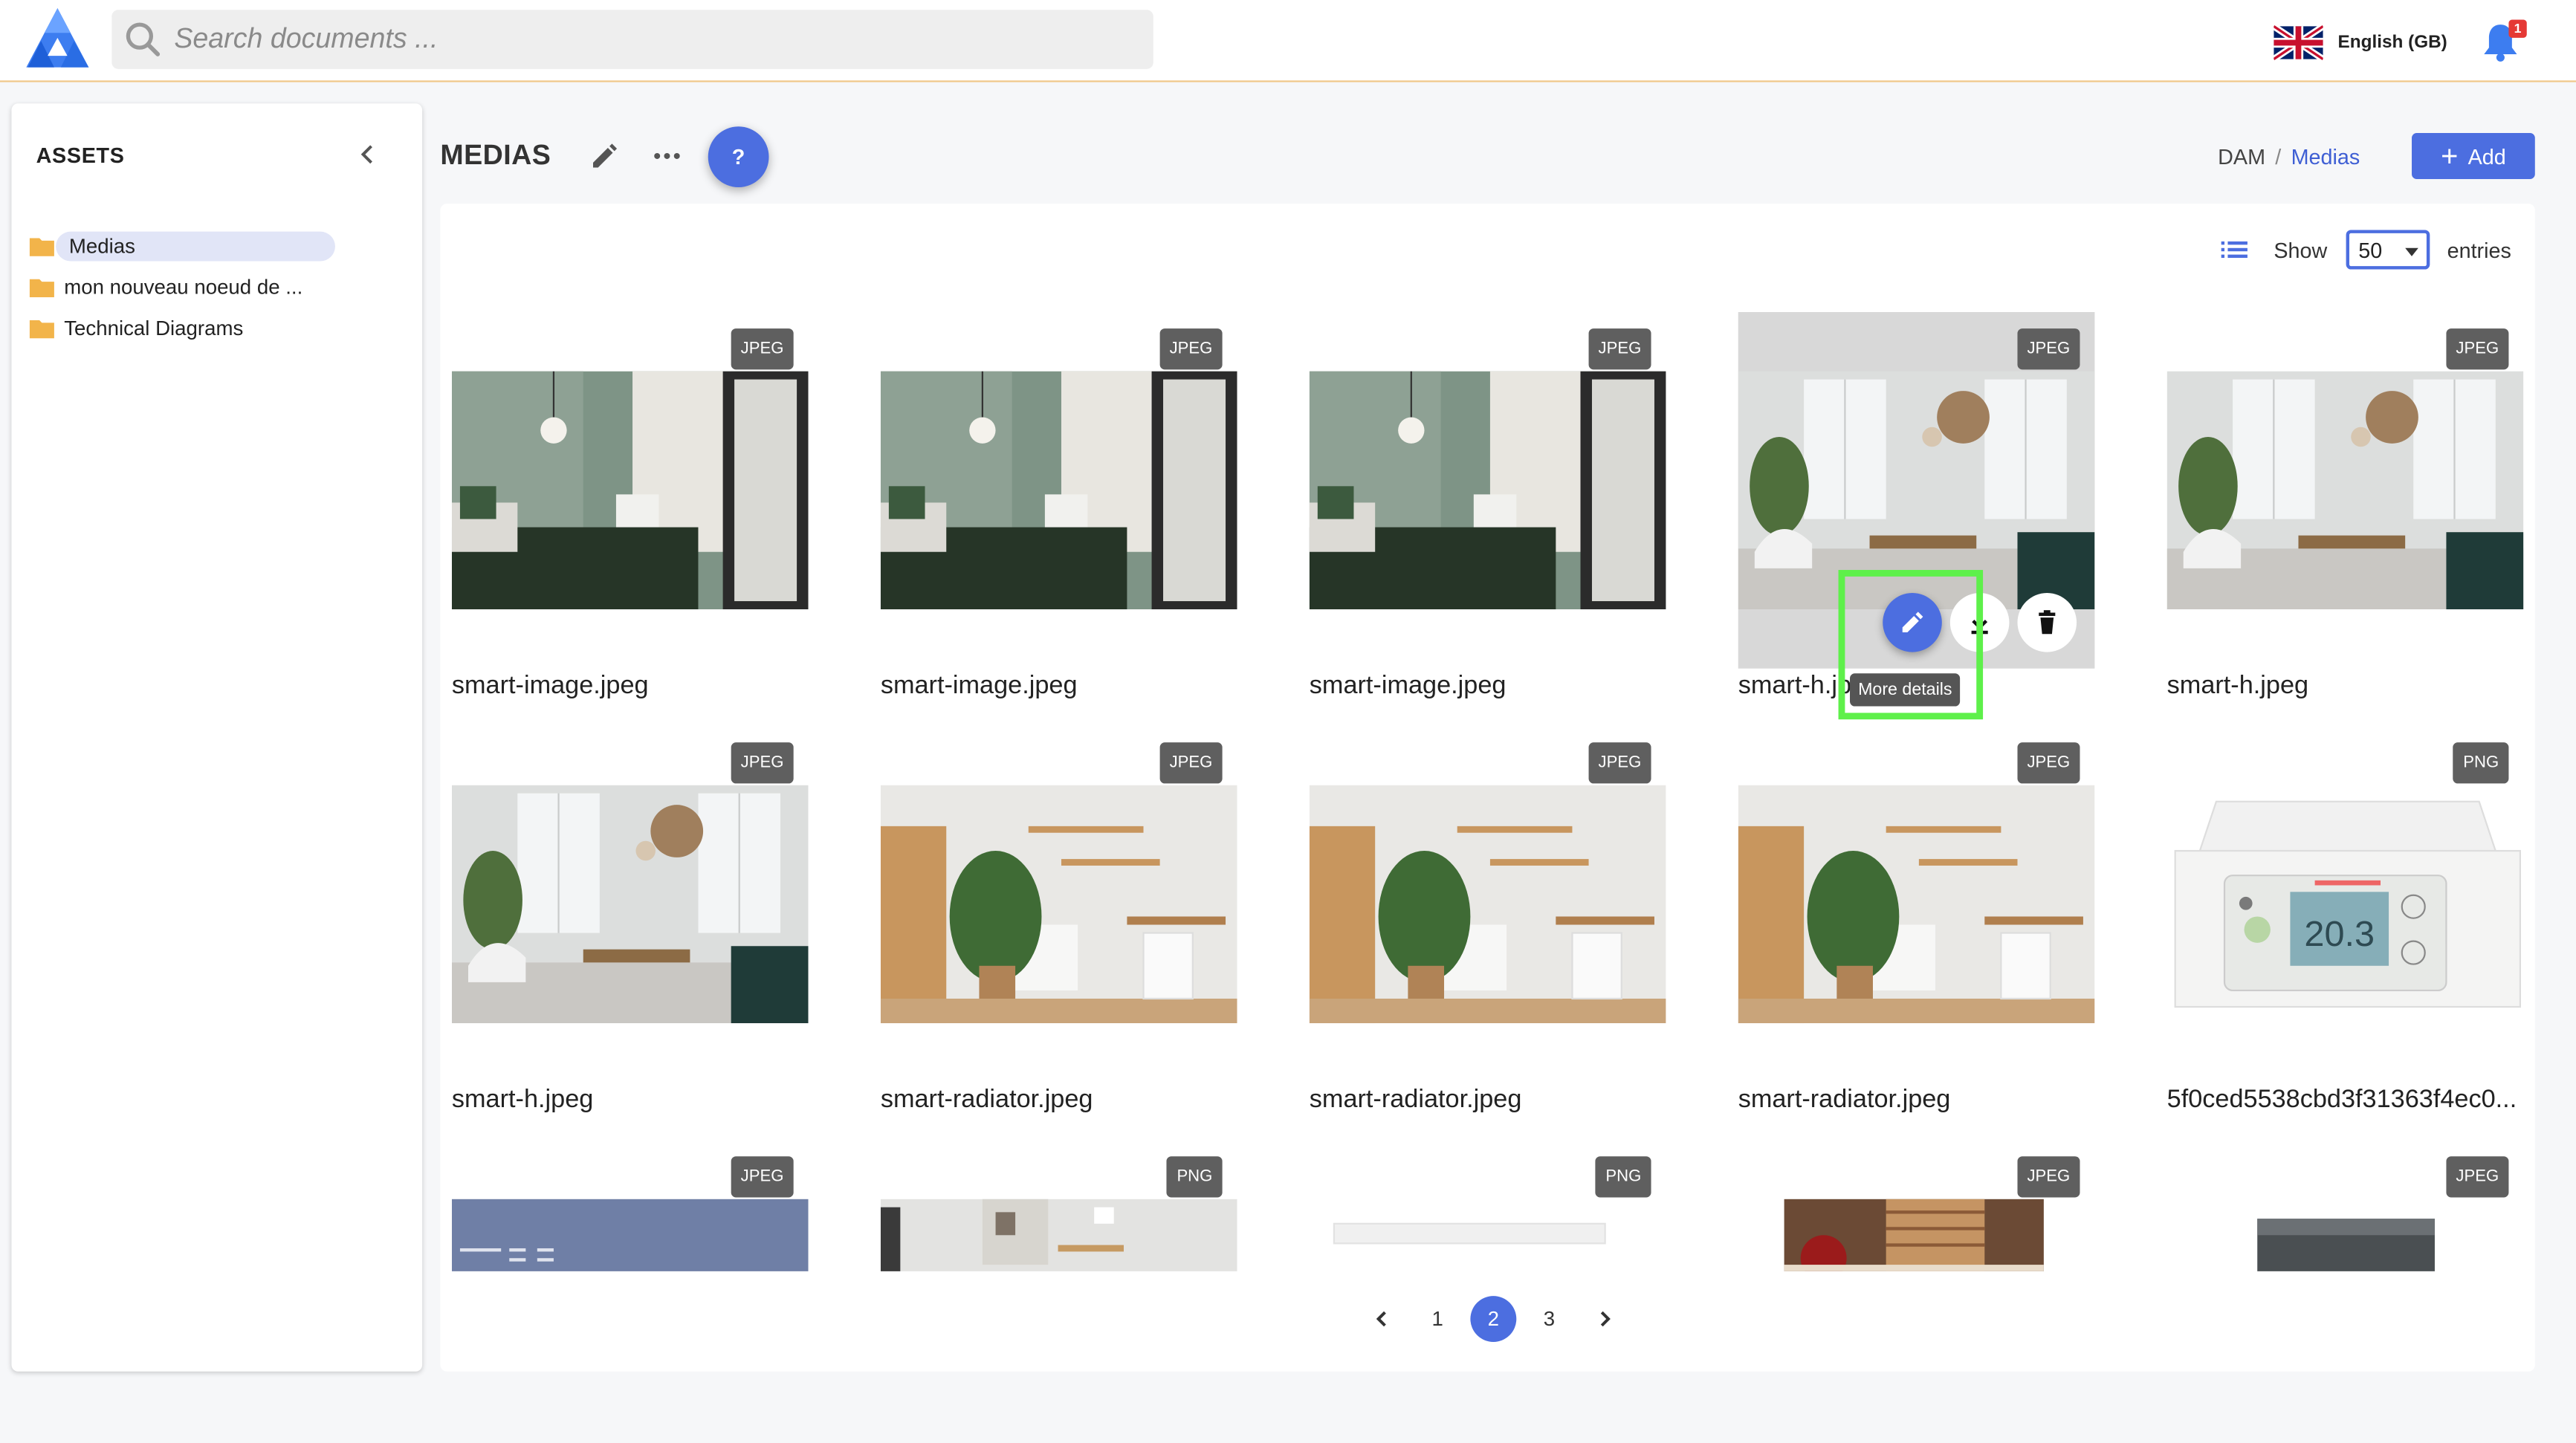 The height and width of the screenshot is (1443, 2576). What do you see at coordinates (154, 328) in the screenshot?
I see `folder-label: Technical Diagrams` at bounding box center [154, 328].